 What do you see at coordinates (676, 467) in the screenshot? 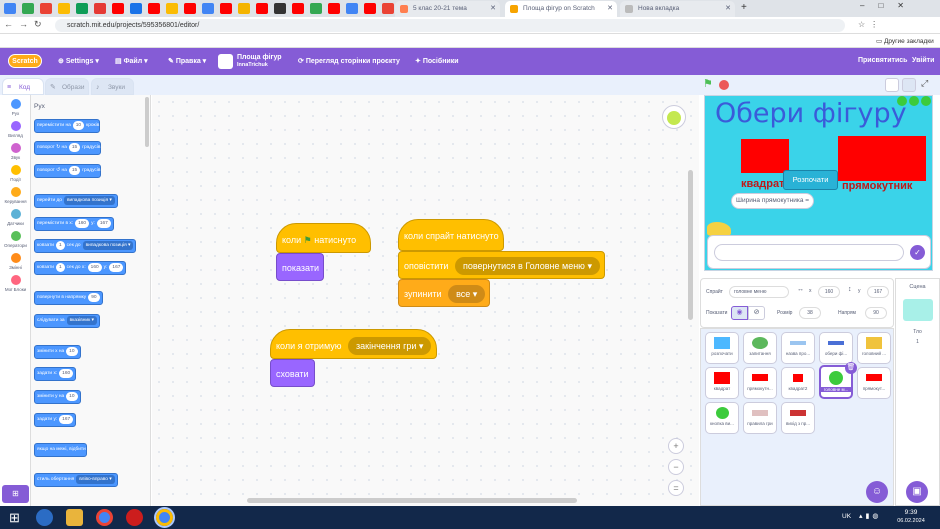
I see `zoom-out-button: −` at bounding box center [676, 467].